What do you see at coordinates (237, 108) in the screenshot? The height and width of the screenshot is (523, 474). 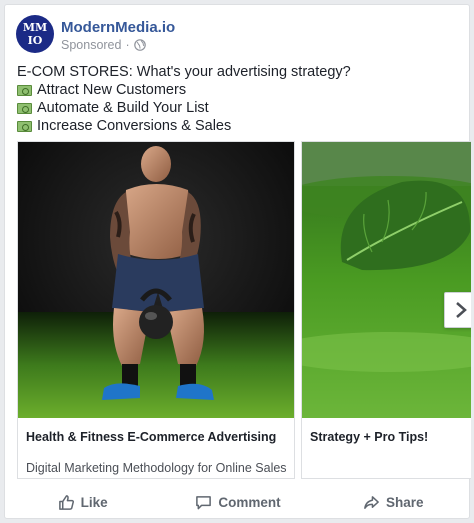 I see `bullet-item: Automate & Build Your List` at bounding box center [237, 108].